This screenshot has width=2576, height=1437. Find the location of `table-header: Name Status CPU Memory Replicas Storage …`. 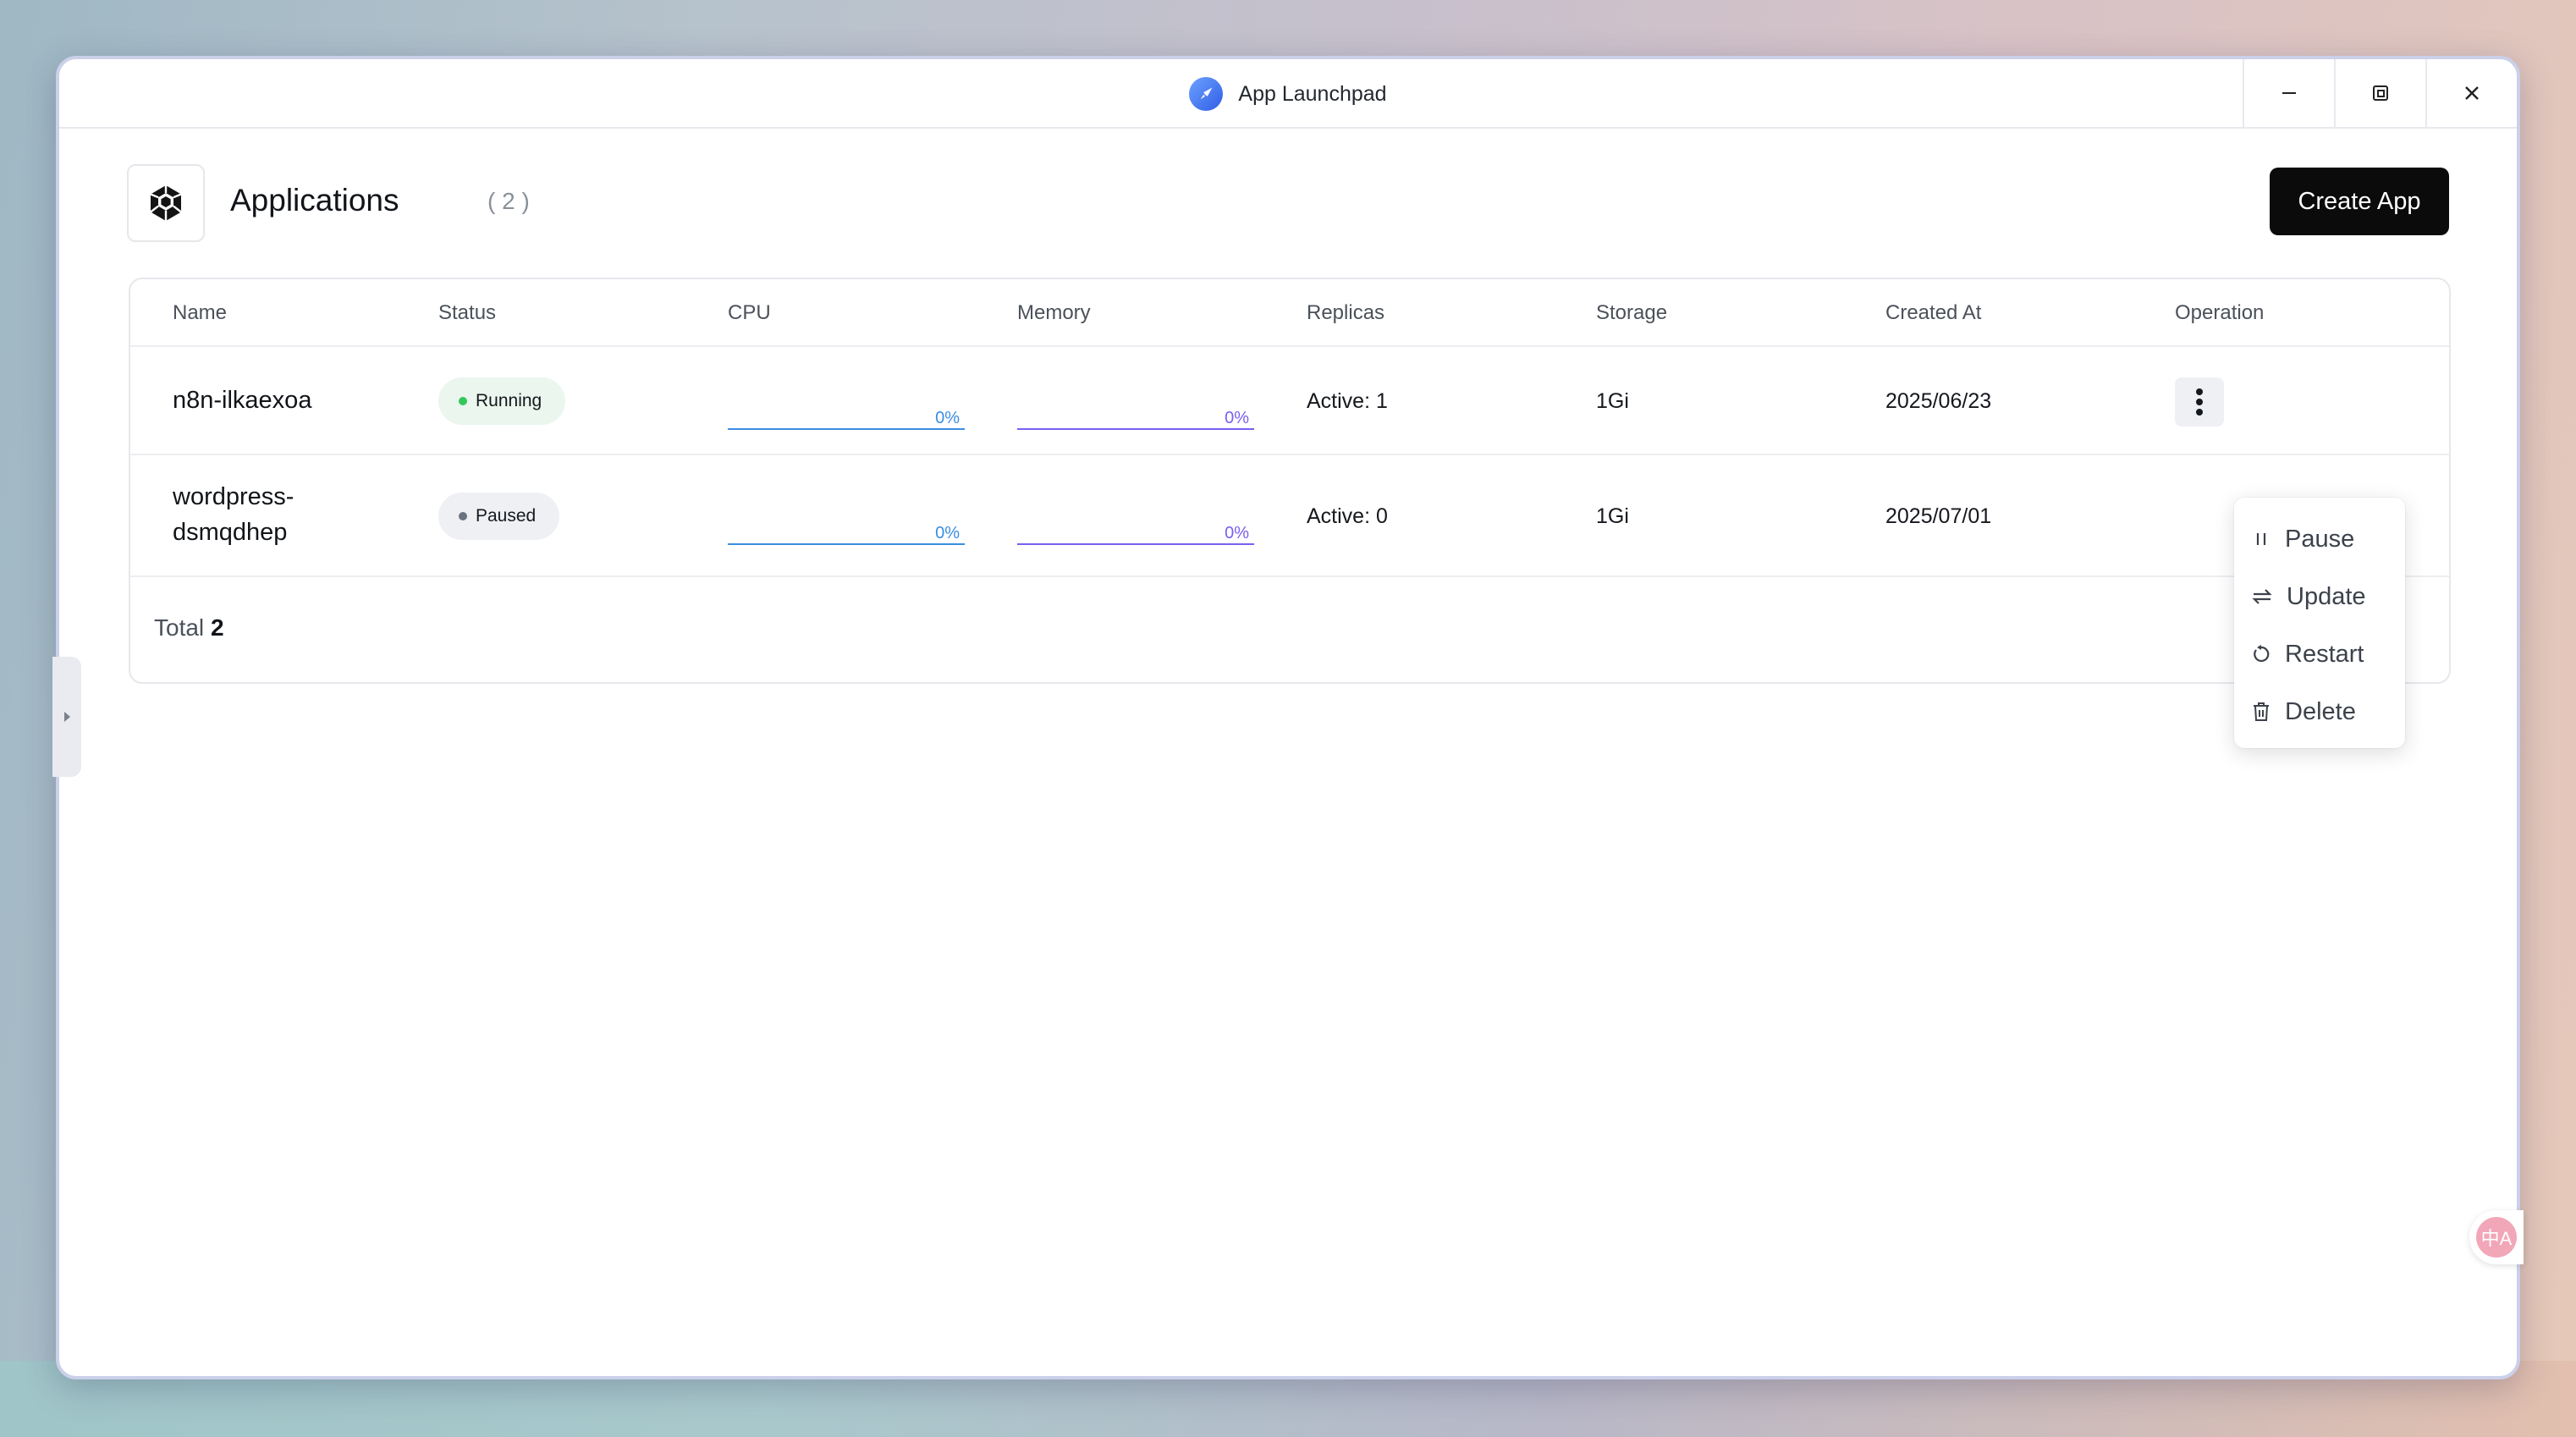

table-header: Name Status CPU Memory Replicas Storage … is located at coordinates (1289, 313).